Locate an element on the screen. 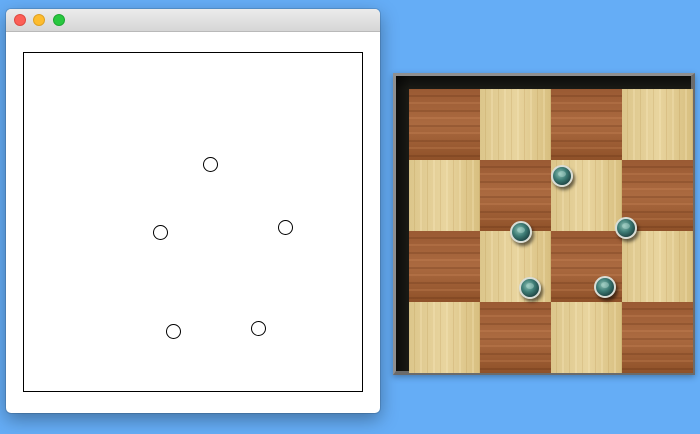 This screenshot has height=434, width=700. zoom-window-button is located at coordinates (59, 20).